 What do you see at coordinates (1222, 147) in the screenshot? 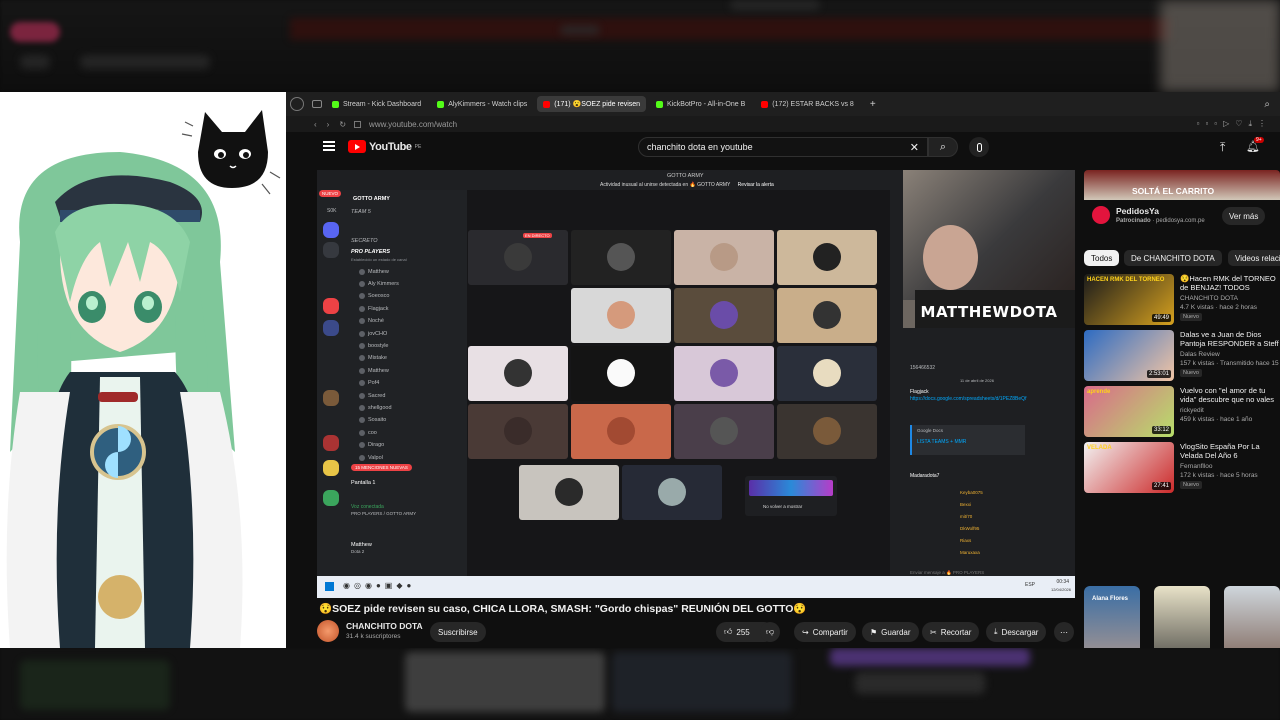
I see `upload-icon: ⤒` at bounding box center [1222, 147].